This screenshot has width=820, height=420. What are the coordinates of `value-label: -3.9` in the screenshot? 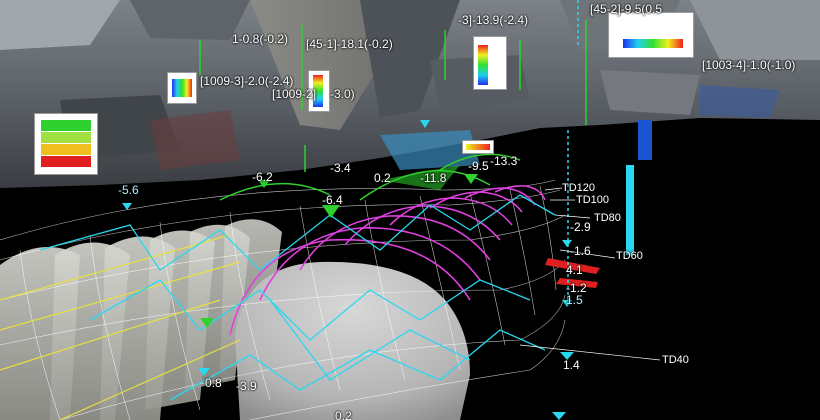 It's located at (246, 386).